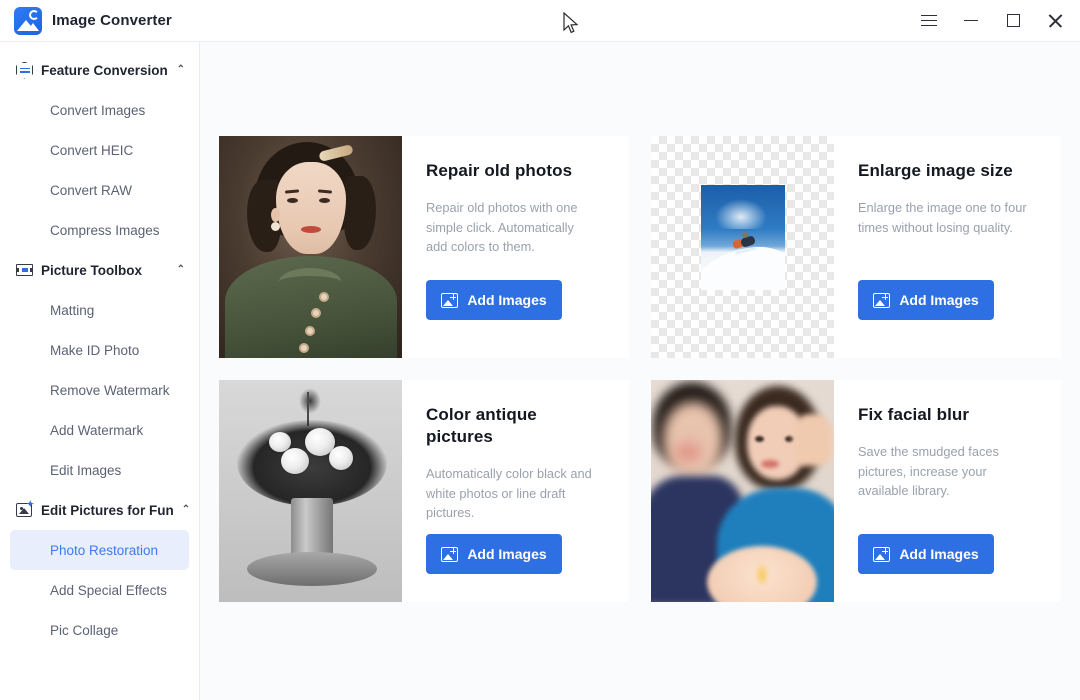 This screenshot has height=700, width=1080. Describe the element at coordinates (24, 70) in the screenshot. I see `convert-hexagon-icon` at that location.